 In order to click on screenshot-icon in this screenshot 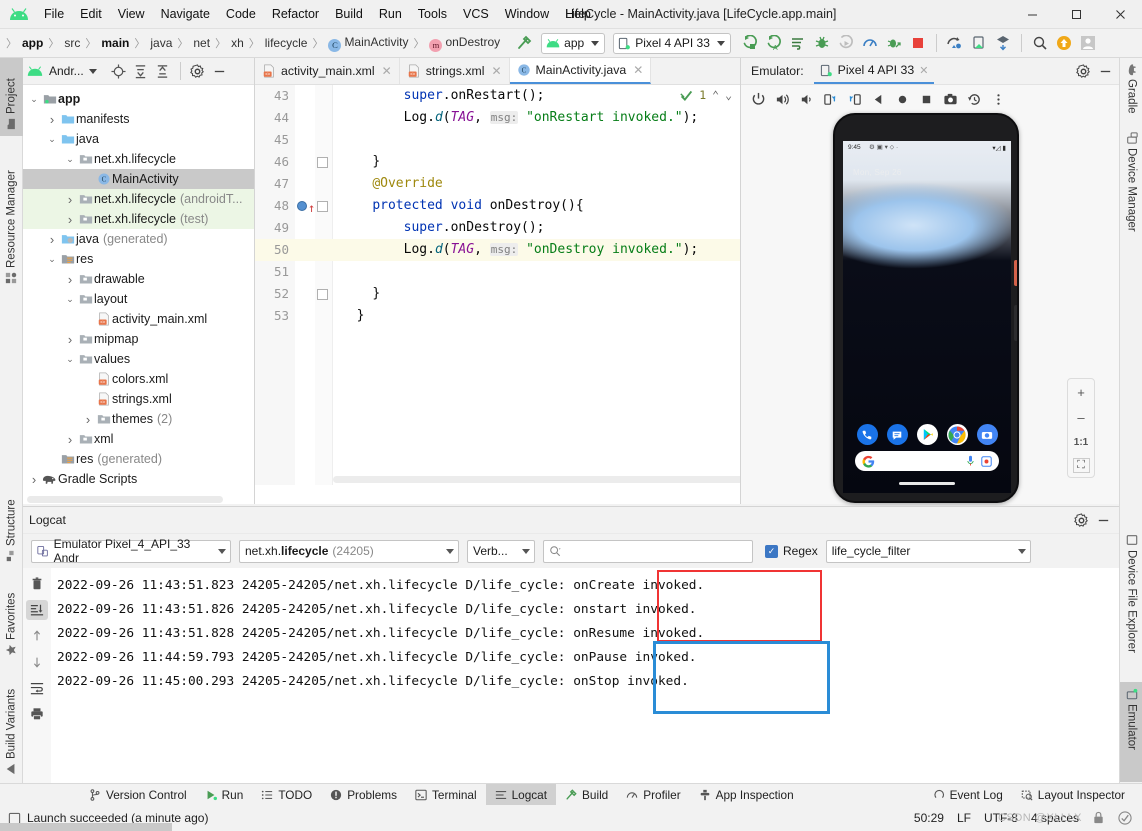, I will do `click(950, 99)`.